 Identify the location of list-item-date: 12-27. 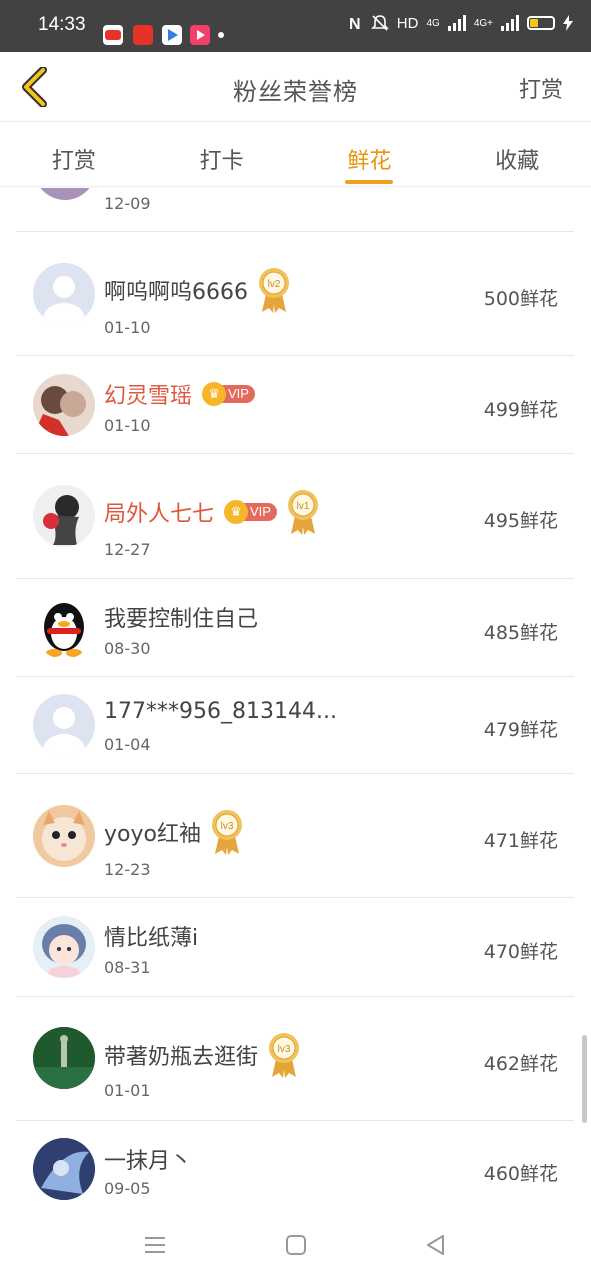
(127, 549).